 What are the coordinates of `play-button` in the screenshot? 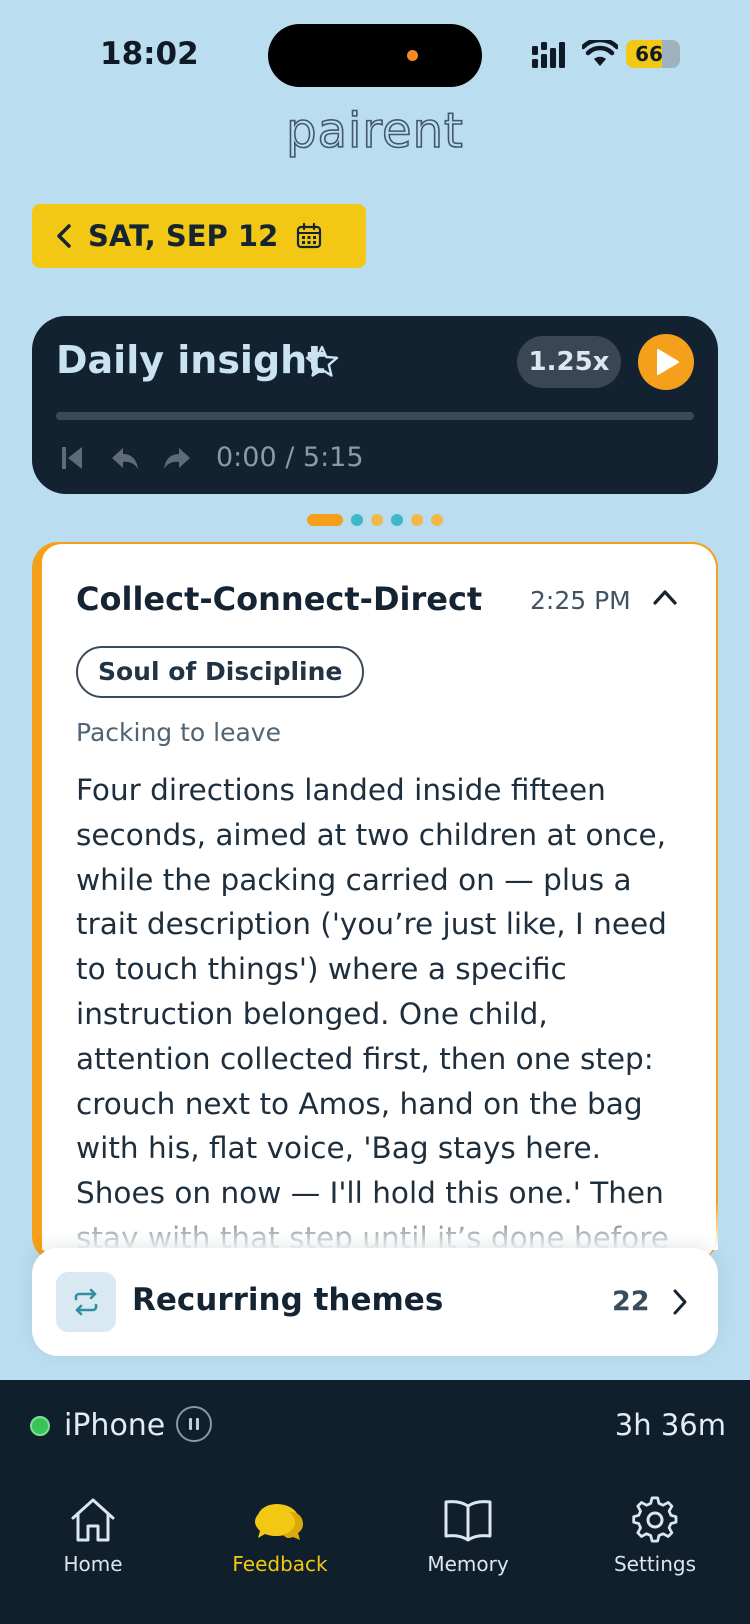 It's located at (666, 362).